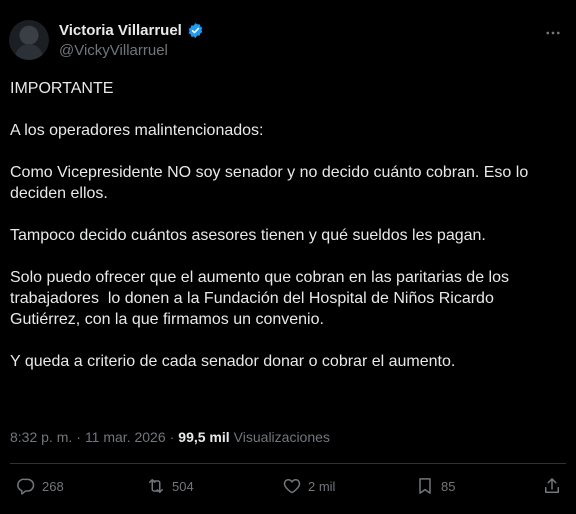 The width and height of the screenshot is (576, 514). What do you see at coordinates (156, 486) in the screenshot?
I see `repost-icon` at bounding box center [156, 486].